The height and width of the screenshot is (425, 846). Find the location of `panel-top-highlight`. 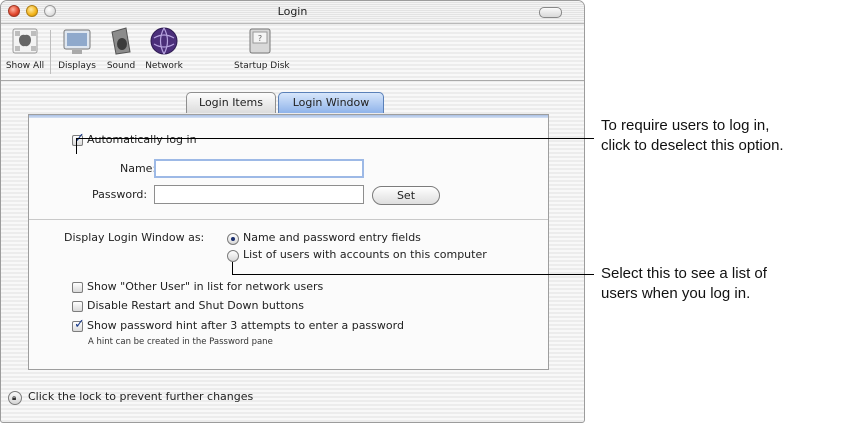

panel-top-highlight is located at coordinates (288, 116).